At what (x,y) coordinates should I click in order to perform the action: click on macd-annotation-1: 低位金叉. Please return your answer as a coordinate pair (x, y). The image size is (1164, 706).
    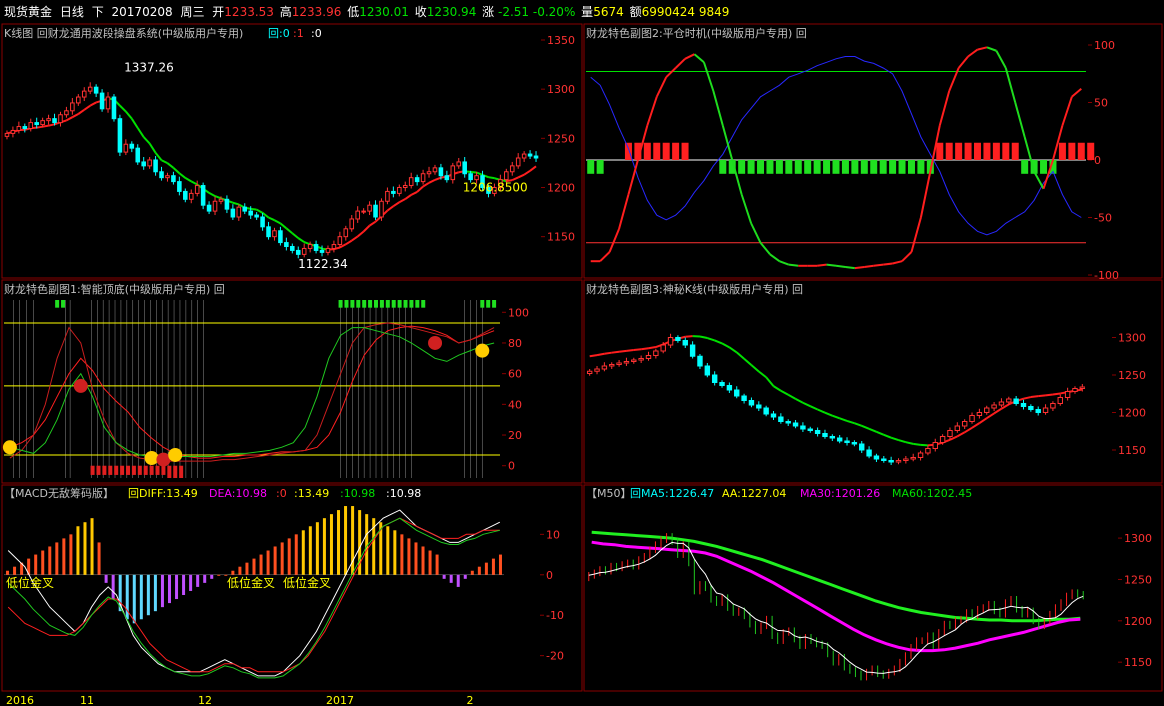
    Looking at the image, I should click on (30, 582).